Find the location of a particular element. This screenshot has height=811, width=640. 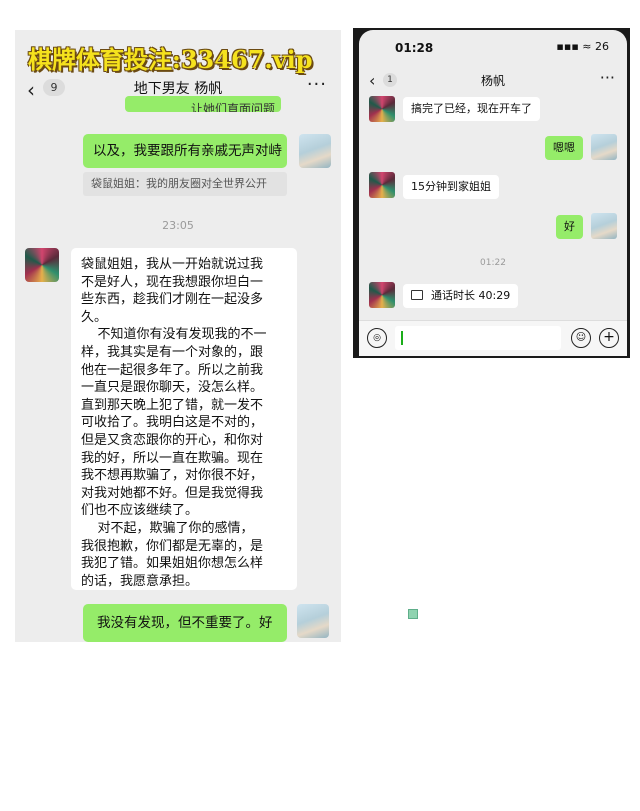

message-timestamp: 01:22 is located at coordinates (493, 263).